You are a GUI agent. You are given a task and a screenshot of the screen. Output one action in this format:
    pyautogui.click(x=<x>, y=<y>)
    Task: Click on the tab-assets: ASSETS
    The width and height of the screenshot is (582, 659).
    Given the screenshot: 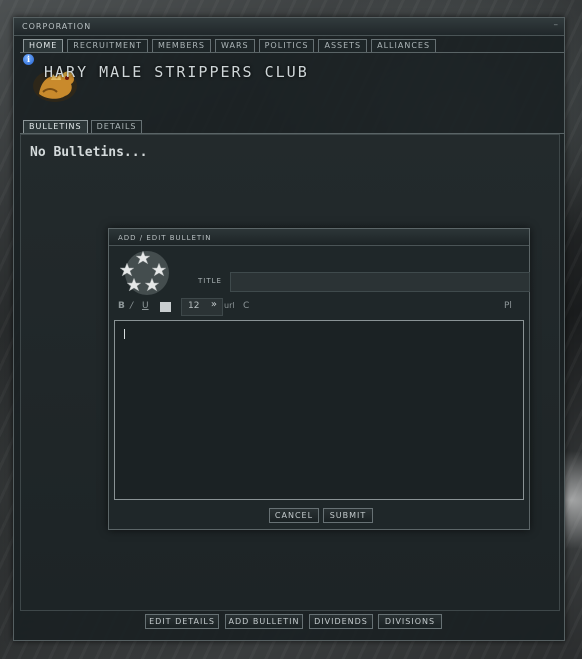 What is the action you would take?
    pyautogui.click(x=343, y=46)
    